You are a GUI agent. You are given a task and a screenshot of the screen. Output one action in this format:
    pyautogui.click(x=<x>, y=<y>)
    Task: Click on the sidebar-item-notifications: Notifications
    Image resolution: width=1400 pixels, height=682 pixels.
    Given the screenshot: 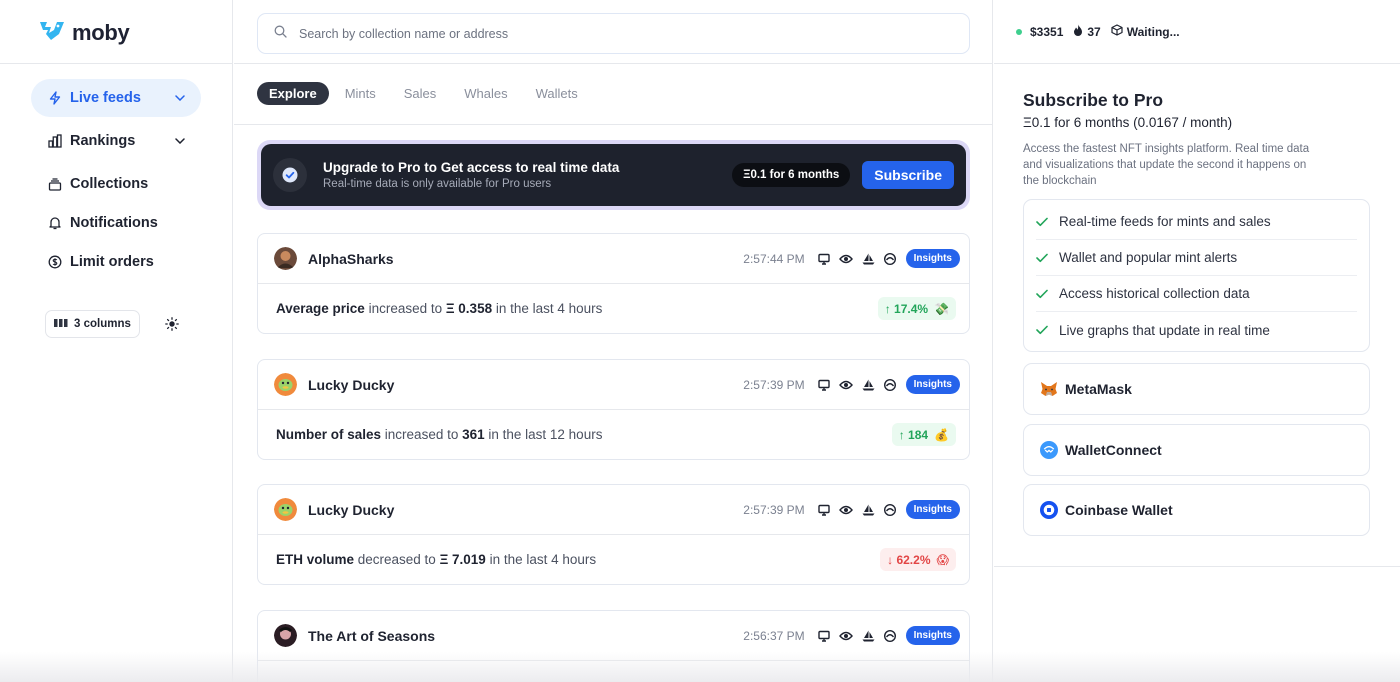 What is the action you would take?
    pyautogui.click(x=116, y=223)
    